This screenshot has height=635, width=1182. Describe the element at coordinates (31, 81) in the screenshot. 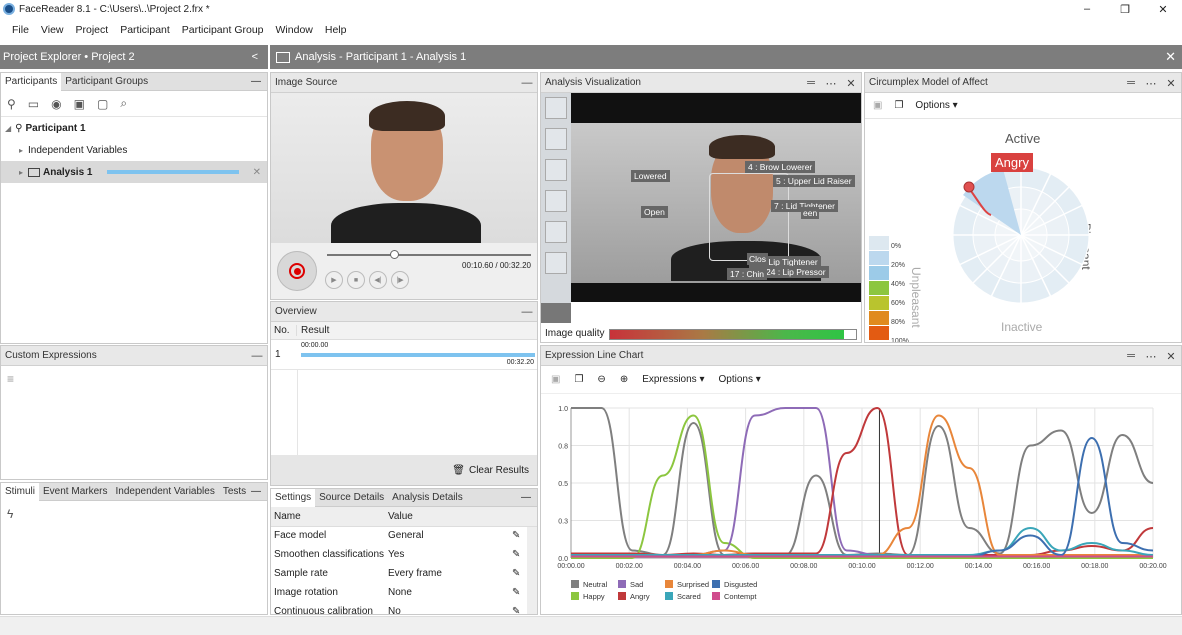

I see `tab-participants: Participants` at that location.